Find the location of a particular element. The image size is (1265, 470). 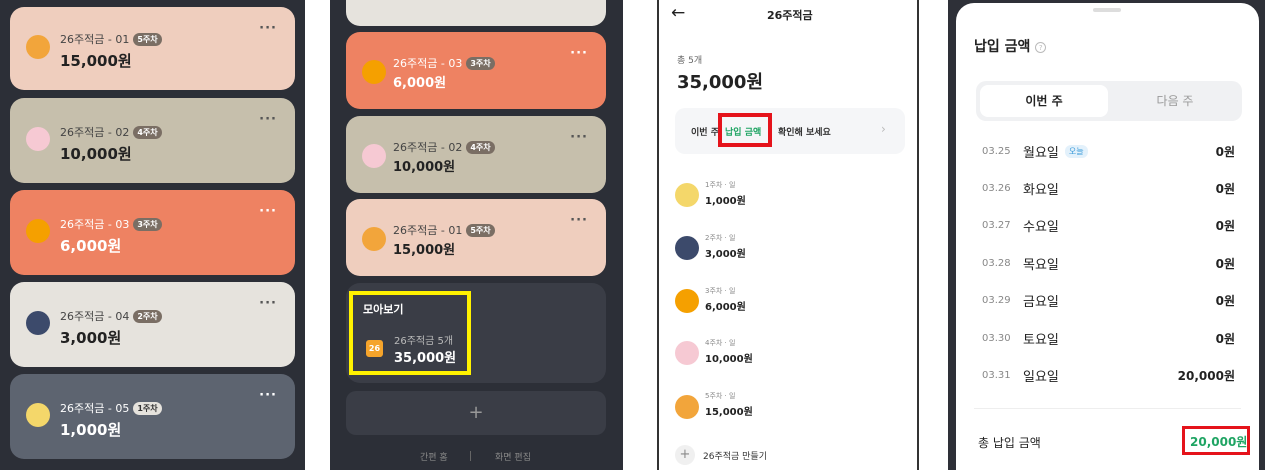

total-label: 총 납입 금액 is located at coordinates (1009, 443).